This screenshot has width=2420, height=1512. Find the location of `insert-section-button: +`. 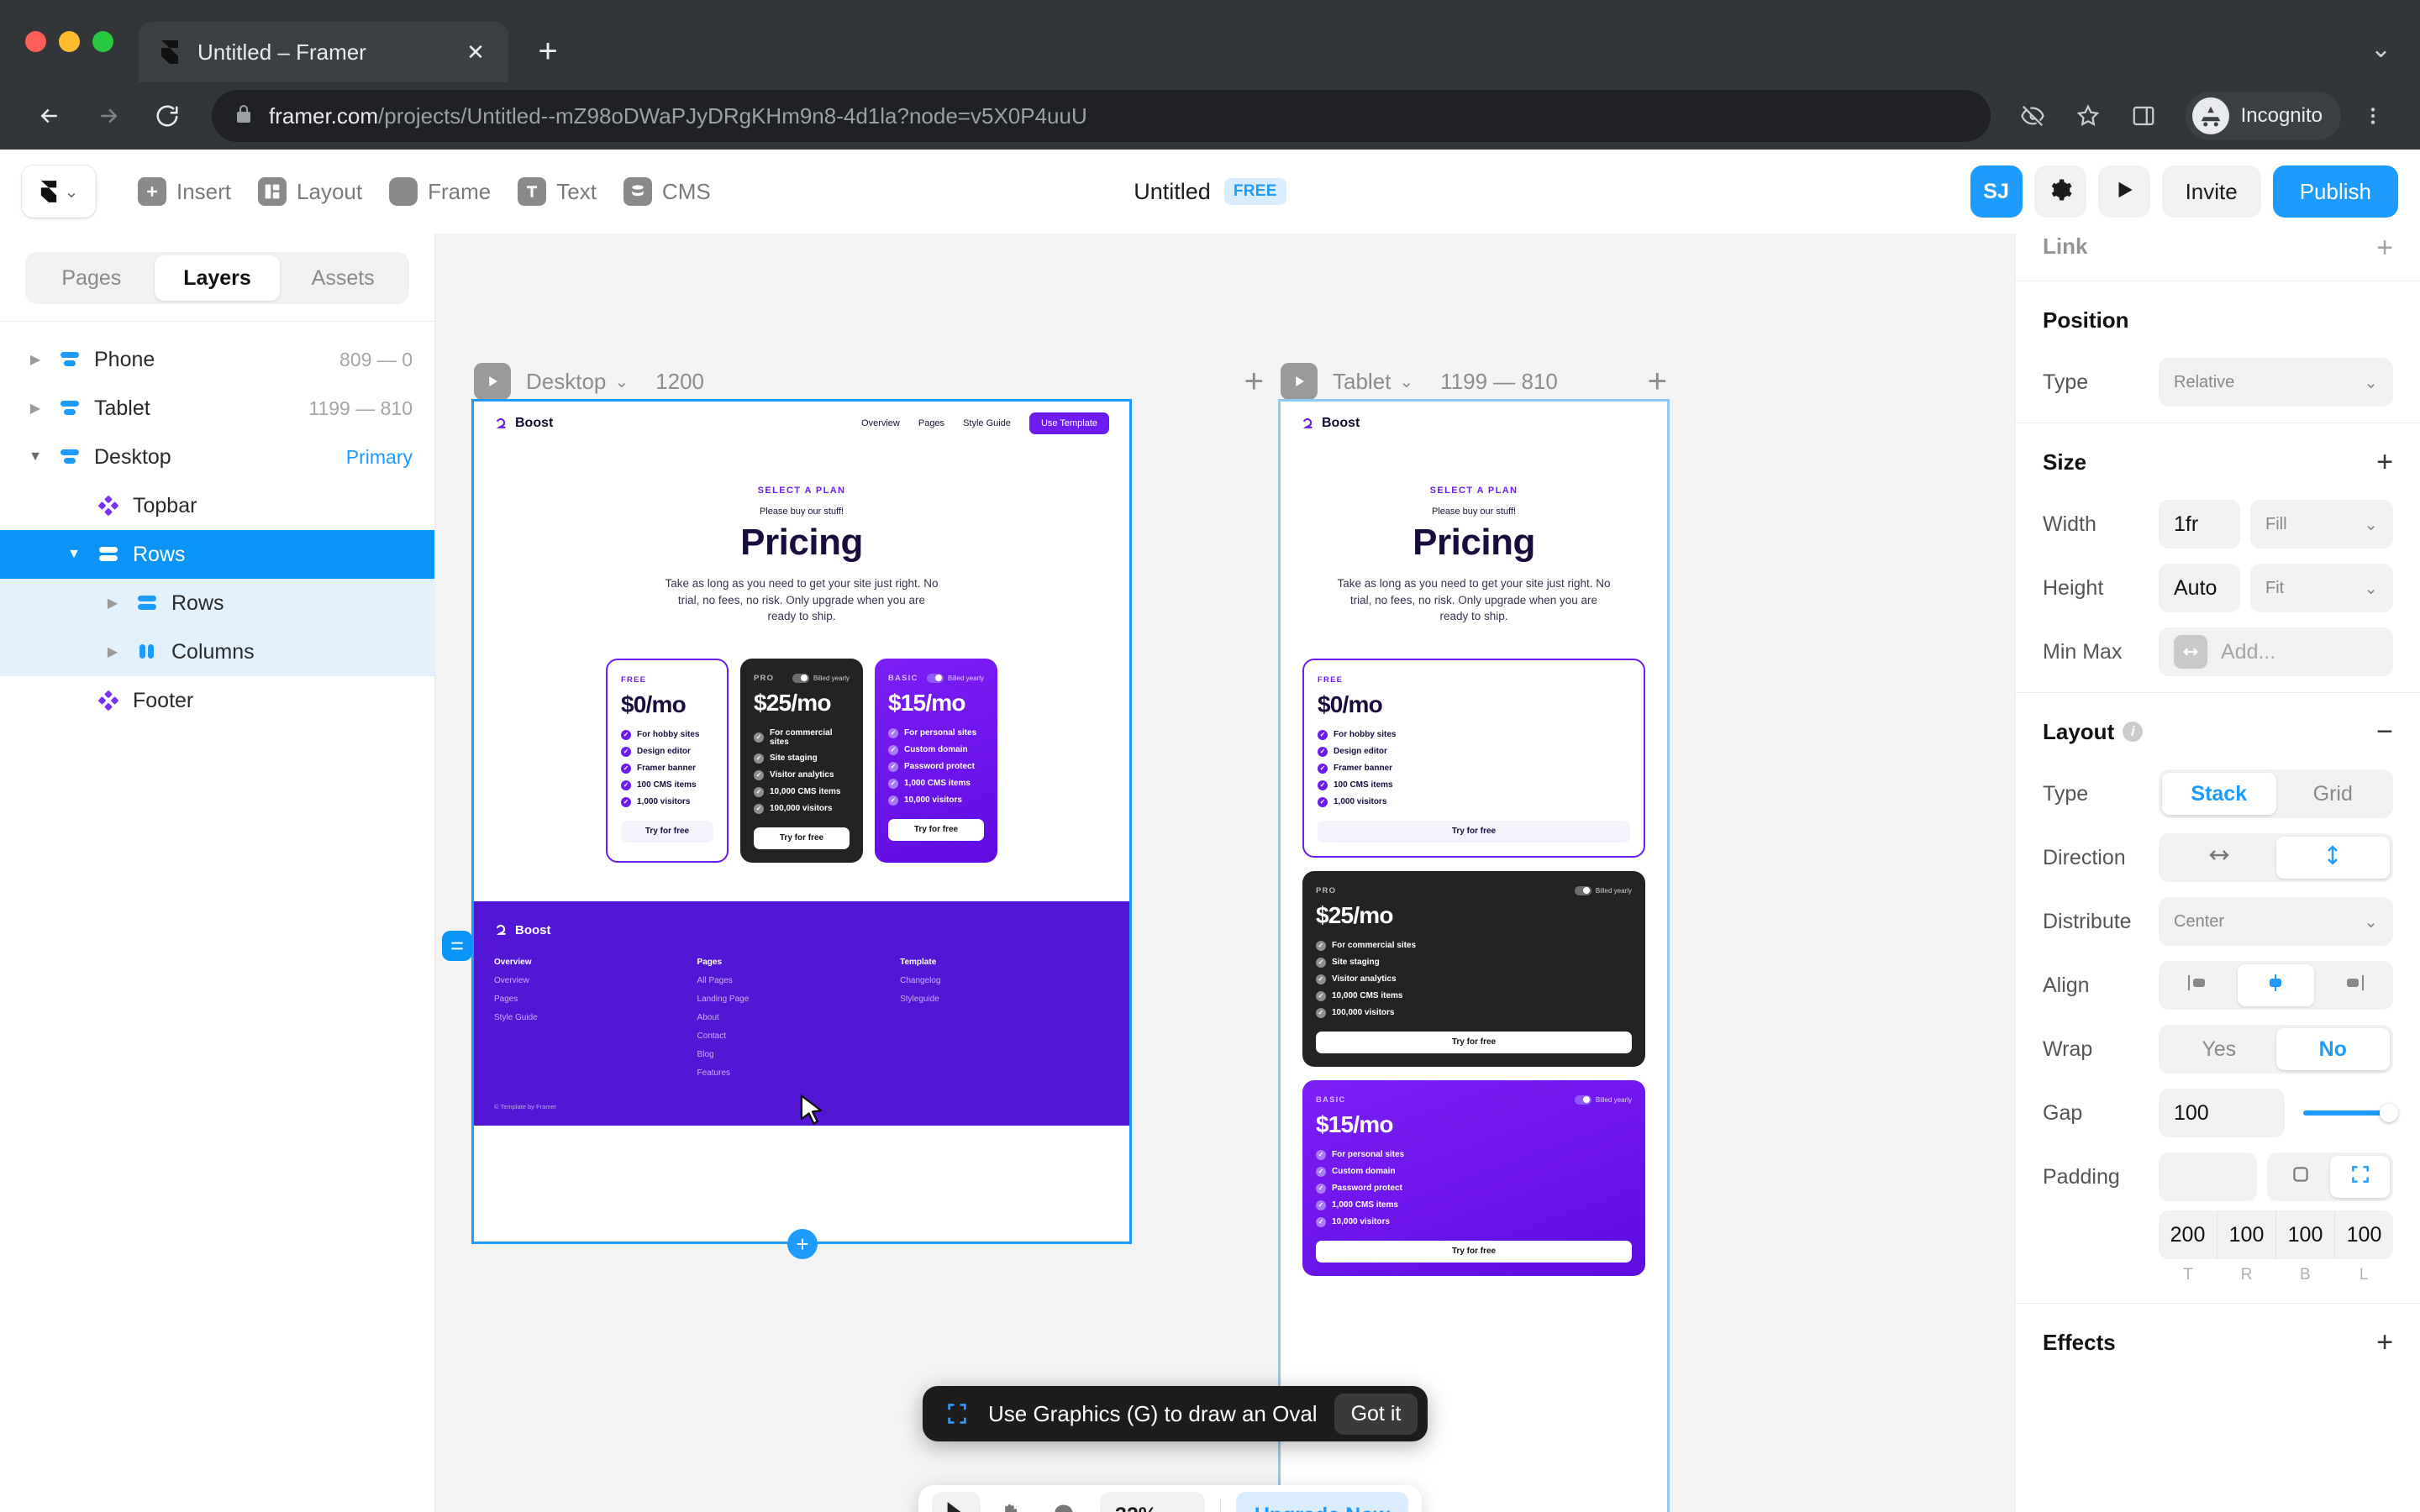

insert-section-button: + is located at coordinates (802, 1244).